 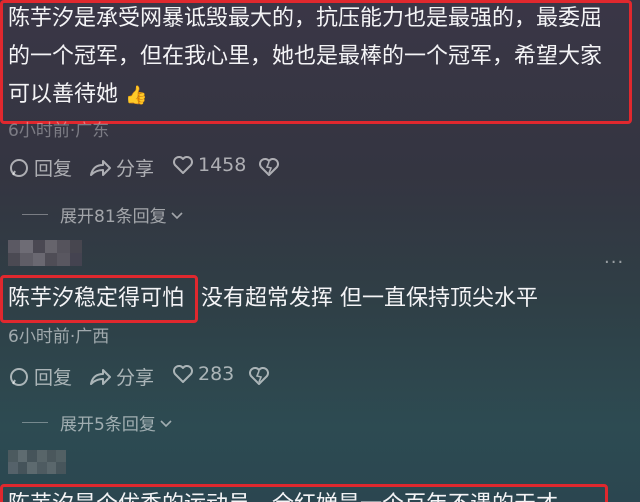 What do you see at coordinates (59, 131) in the screenshot?
I see `comment-1-meta: 6小时前·广东` at bounding box center [59, 131].